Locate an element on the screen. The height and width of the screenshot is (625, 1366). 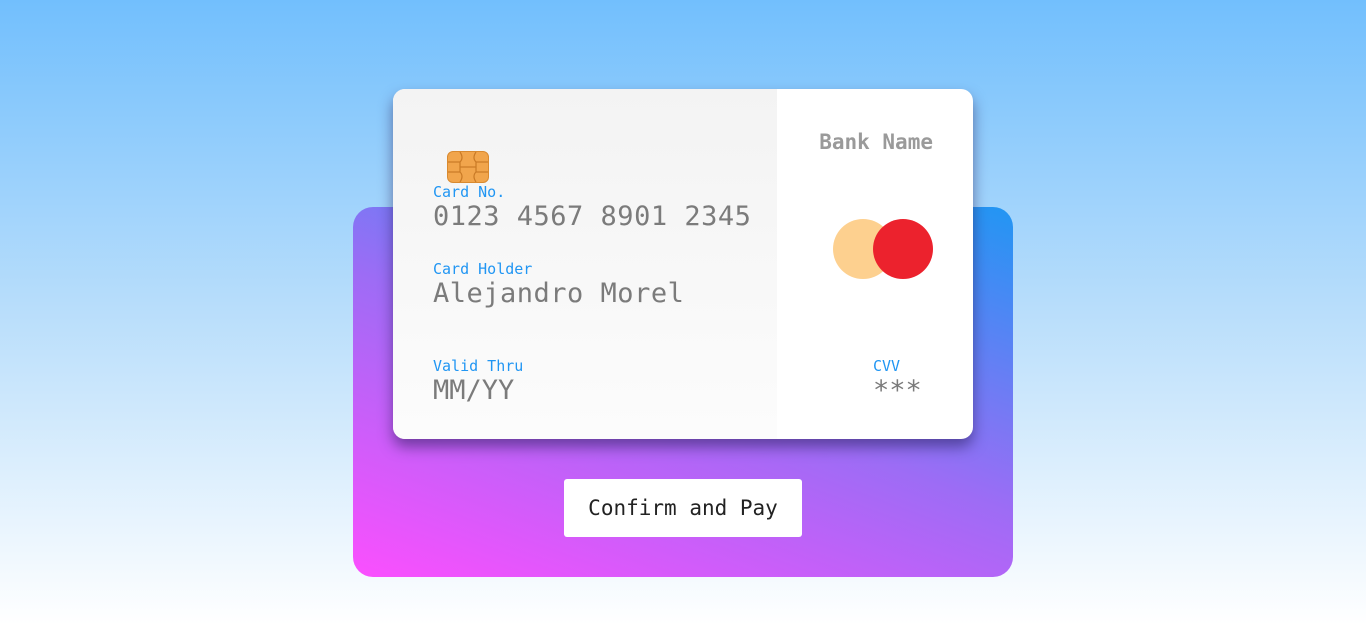
confirm-and-pay-button: Confirm and Pay is located at coordinates (683, 508).